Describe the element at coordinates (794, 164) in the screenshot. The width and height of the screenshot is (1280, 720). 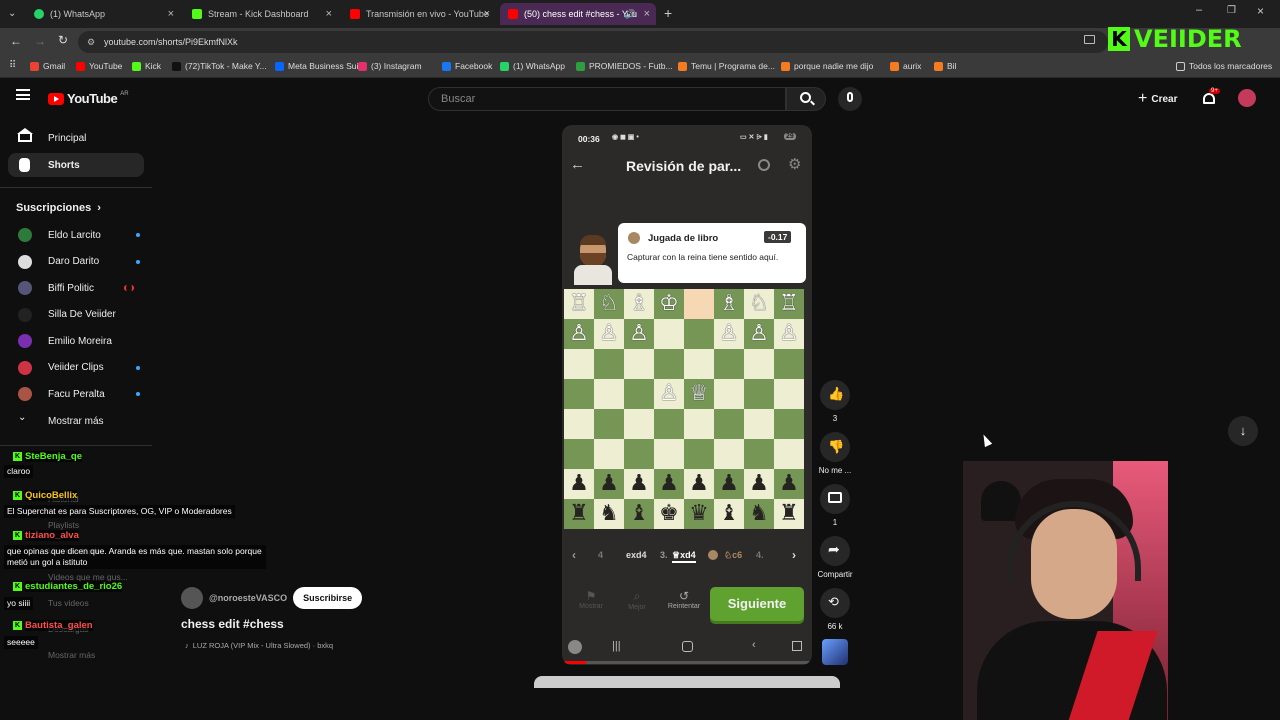
I see `settings-gear-icon: ⚙` at that location.